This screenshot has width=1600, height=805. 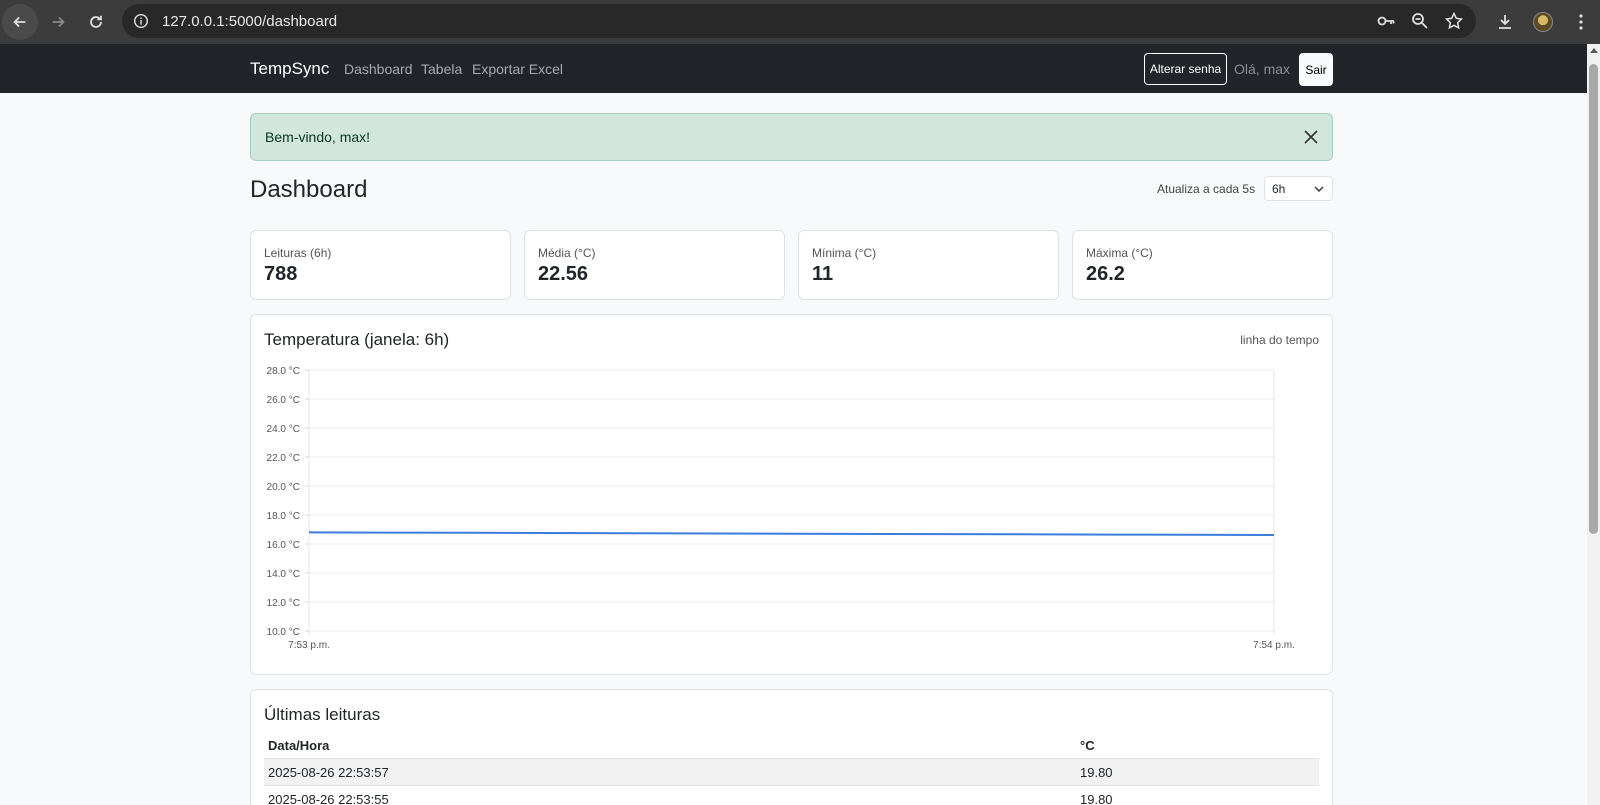 I want to click on menu-button, so click(x=1581, y=22).